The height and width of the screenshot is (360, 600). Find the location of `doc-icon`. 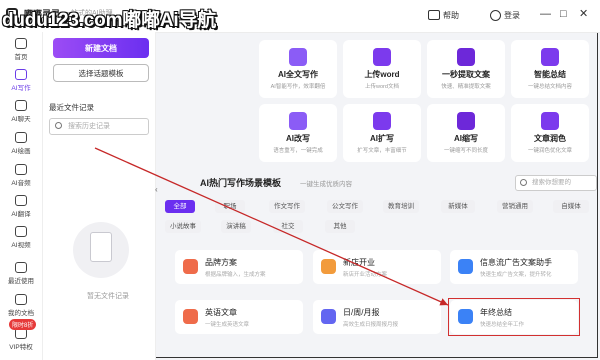

doc-icon is located at coordinates (21, 299).